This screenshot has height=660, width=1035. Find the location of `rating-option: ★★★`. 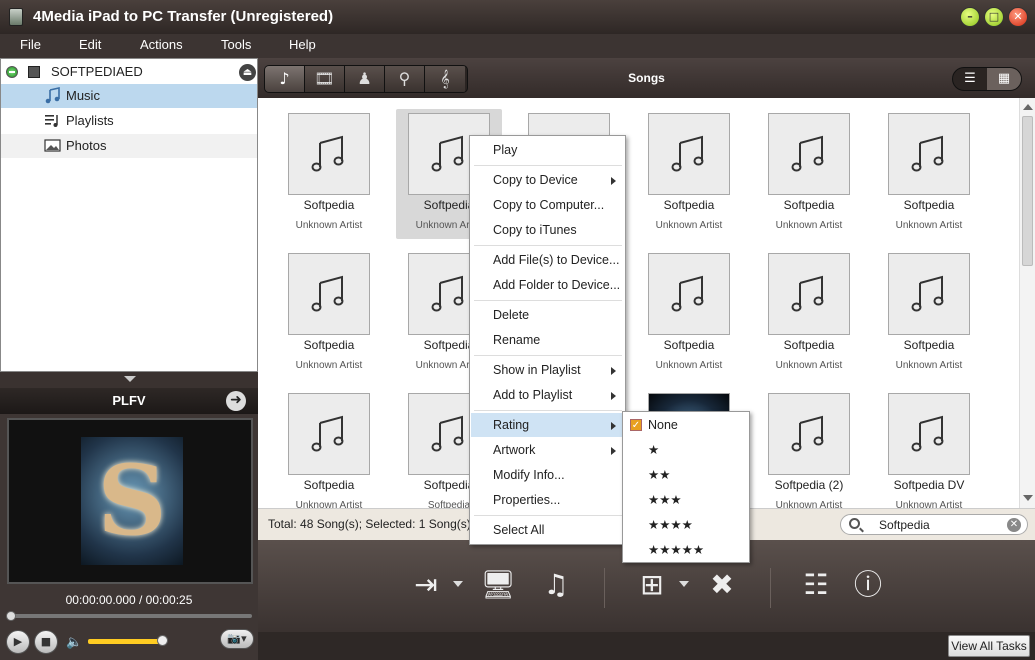

rating-option: ★★★ is located at coordinates (686, 500).